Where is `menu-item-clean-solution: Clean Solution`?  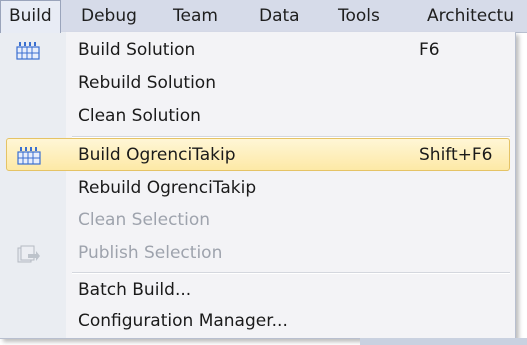
menu-item-clean-solution: Clean Solution is located at coordinates (258, 116).